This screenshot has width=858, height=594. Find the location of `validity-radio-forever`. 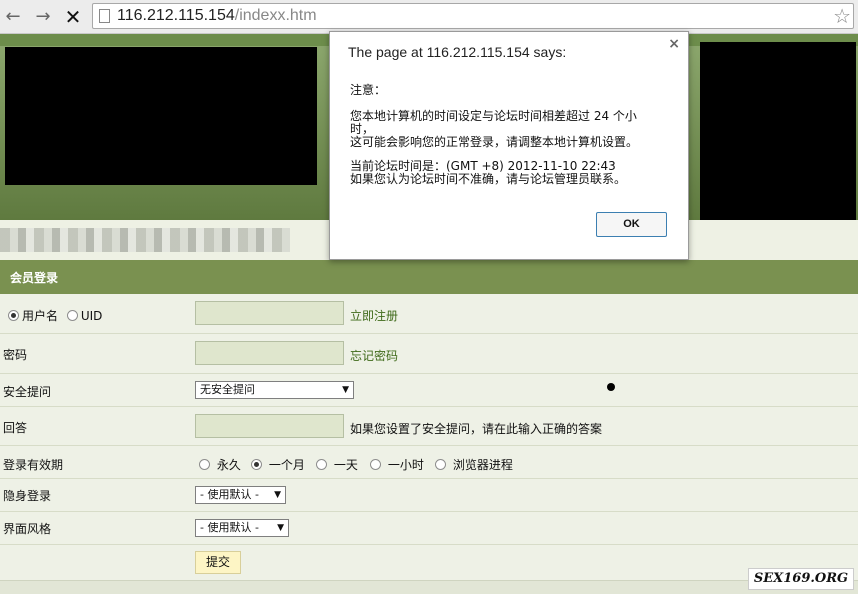

validity-radio-forever is located at coordinates (204, 464).